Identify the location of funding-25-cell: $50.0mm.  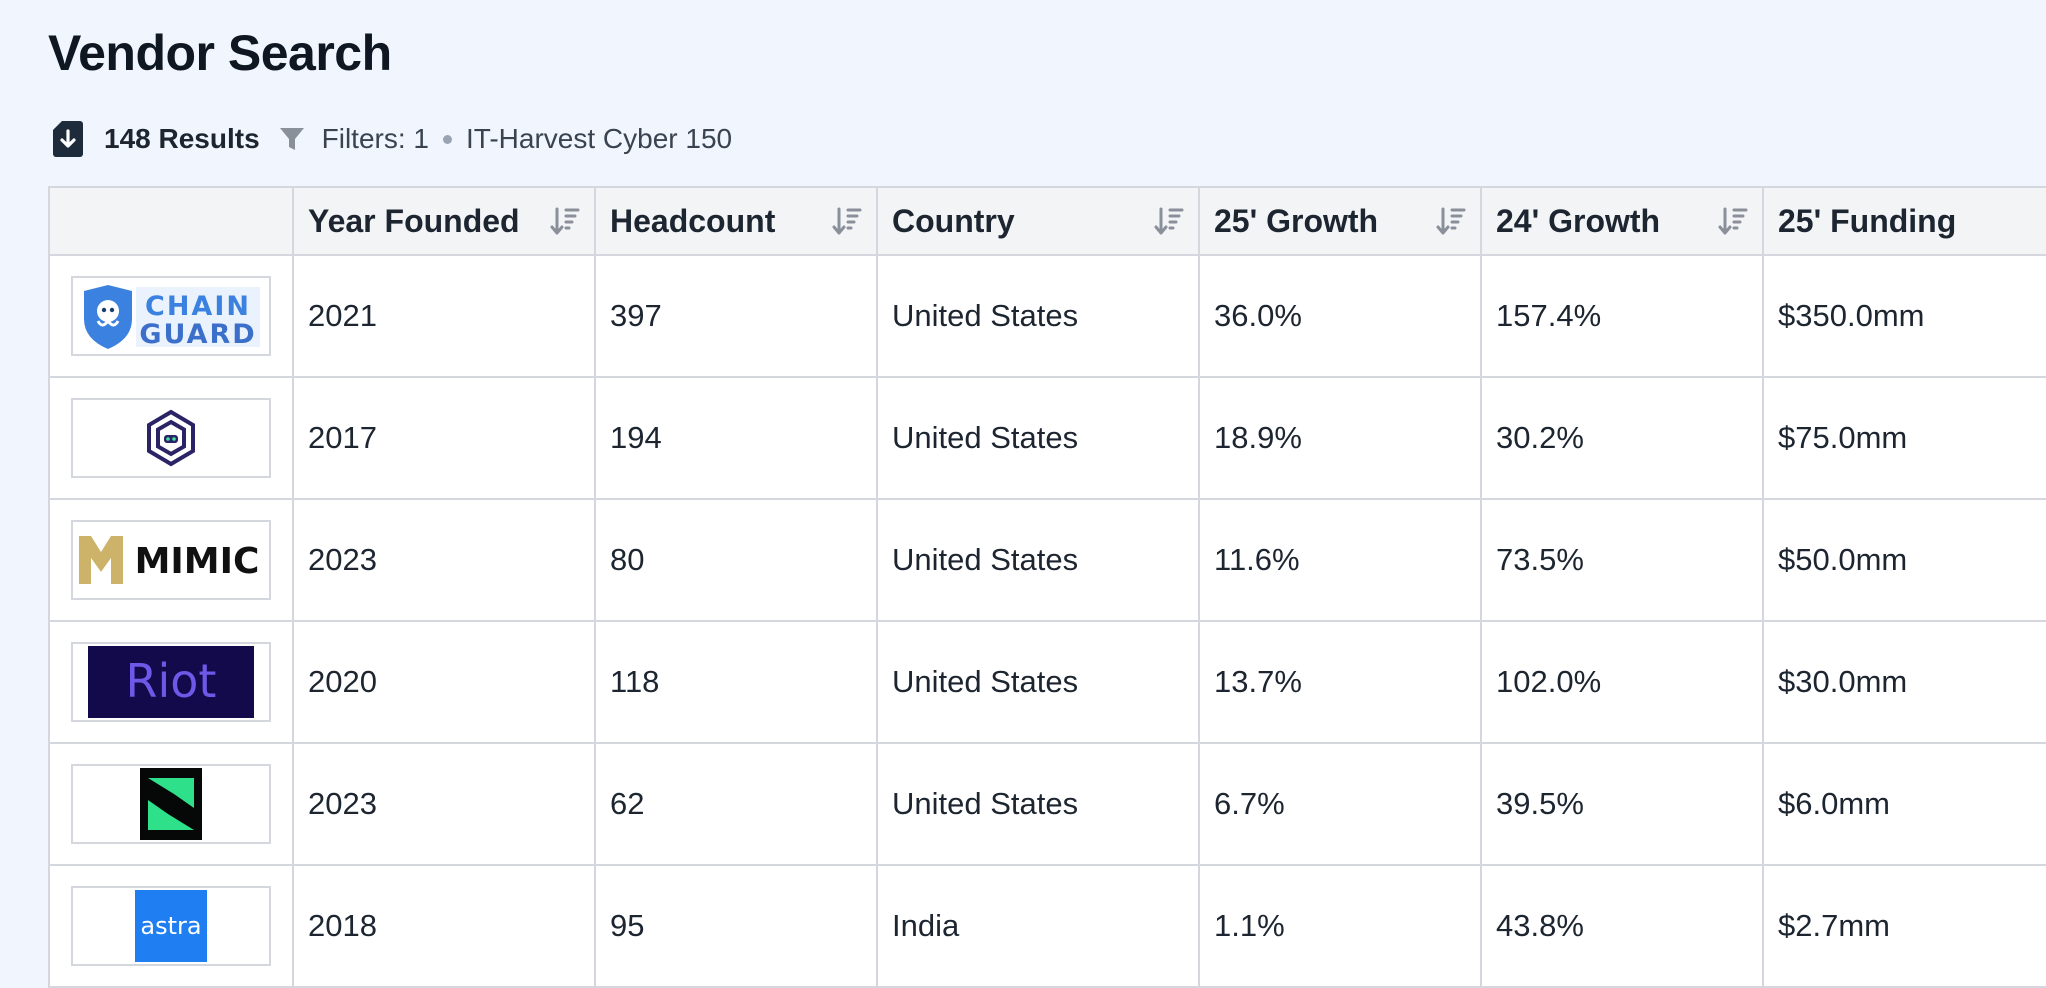
(1904, 560).